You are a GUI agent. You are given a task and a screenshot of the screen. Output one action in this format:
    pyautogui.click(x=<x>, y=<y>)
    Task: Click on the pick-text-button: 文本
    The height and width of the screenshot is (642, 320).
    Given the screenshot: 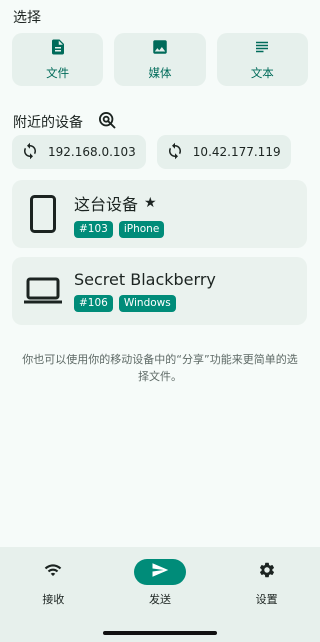 What is the action you would take?
    pyautogui.click(x=262, y=59)
    